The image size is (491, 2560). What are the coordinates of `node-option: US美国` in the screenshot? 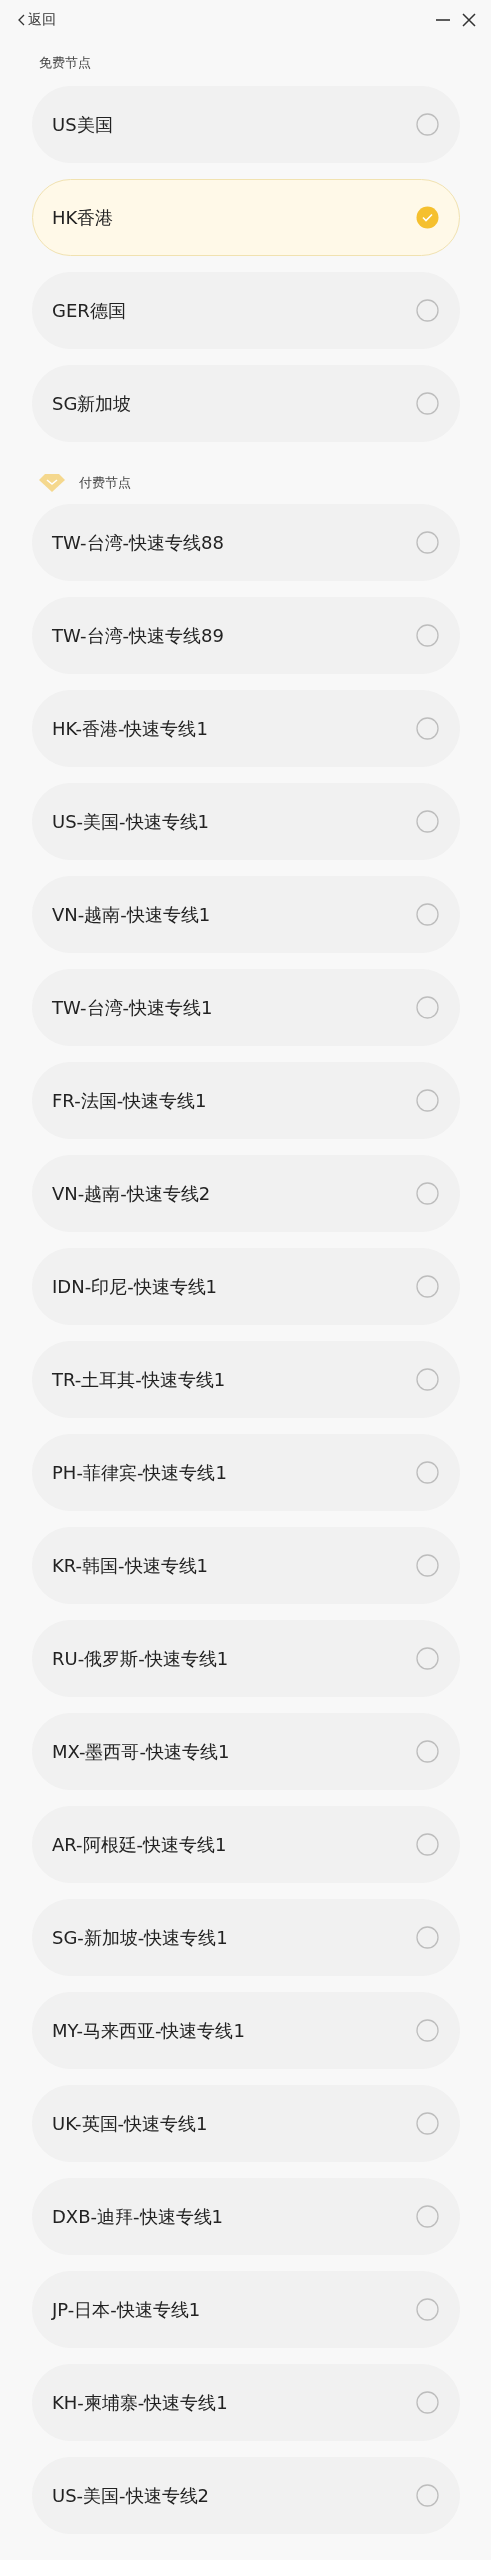 It's located at (246, 124).